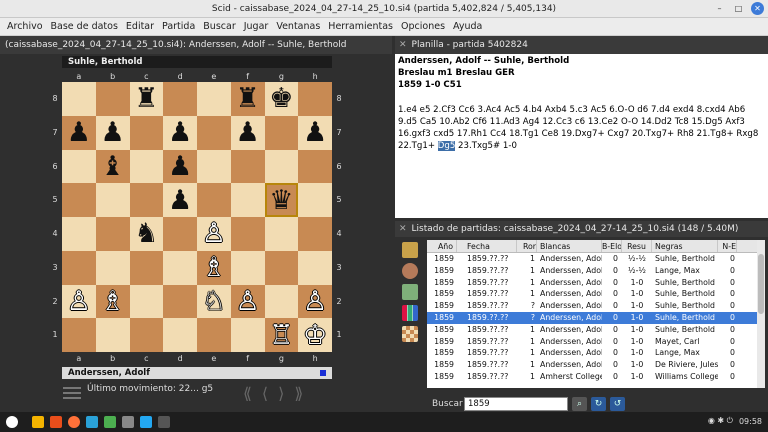 The image size is (768, 432). I want to click on square-d7: ♟, so click(180, 132).